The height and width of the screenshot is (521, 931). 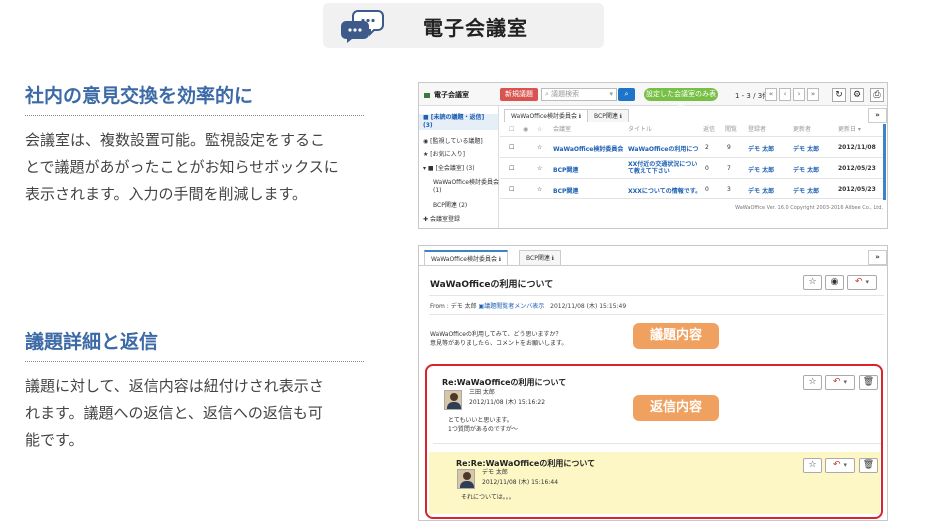 I want to click on col-header-replies: 返信, so click(x=709, y=130).